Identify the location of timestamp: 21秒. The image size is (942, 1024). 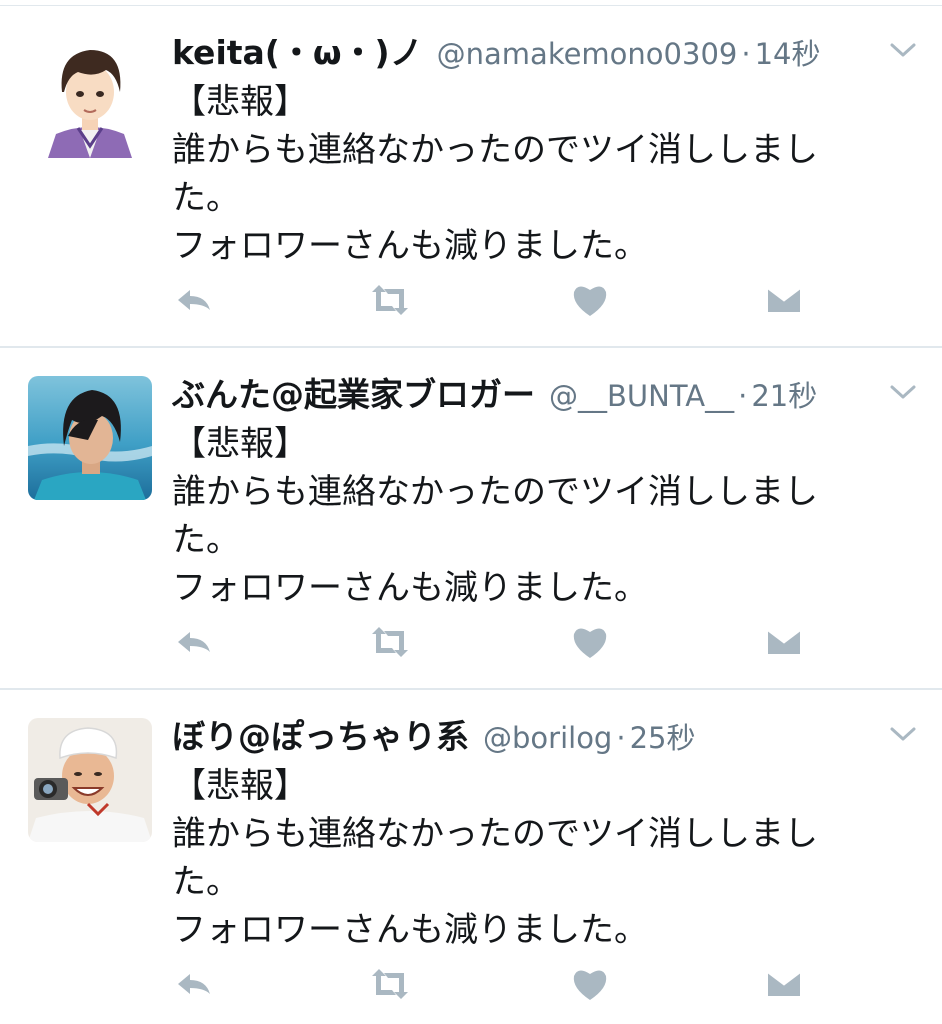
(784, 394).